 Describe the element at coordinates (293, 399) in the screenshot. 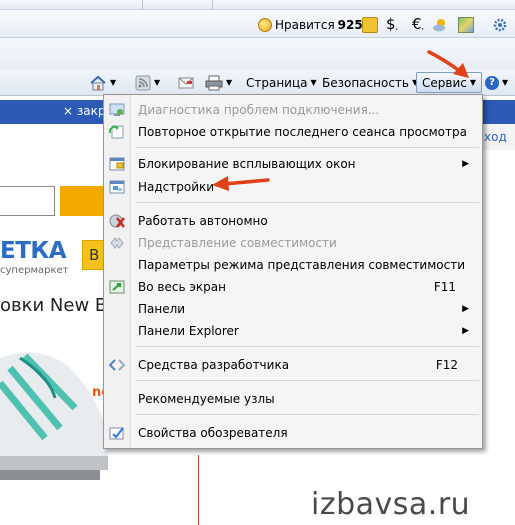

I see `menu-item-suggested-sites: Рекомендуемые узлы` at that location.